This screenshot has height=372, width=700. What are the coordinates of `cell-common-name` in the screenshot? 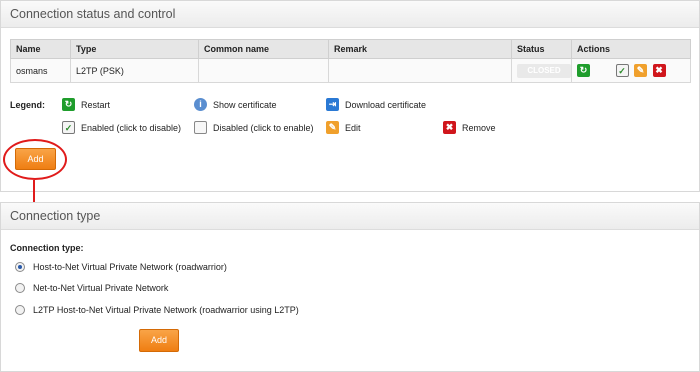 It's located at (263, 70).